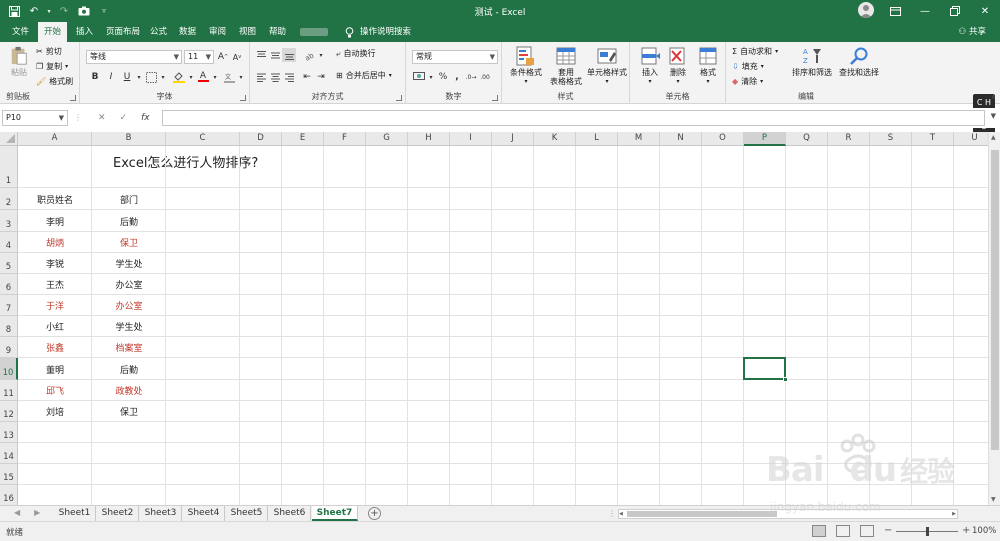  What do you see at coordinates (984, 531) in the screenshot?
I see `zoom-level: 100%` at bounding box center [984, 531].